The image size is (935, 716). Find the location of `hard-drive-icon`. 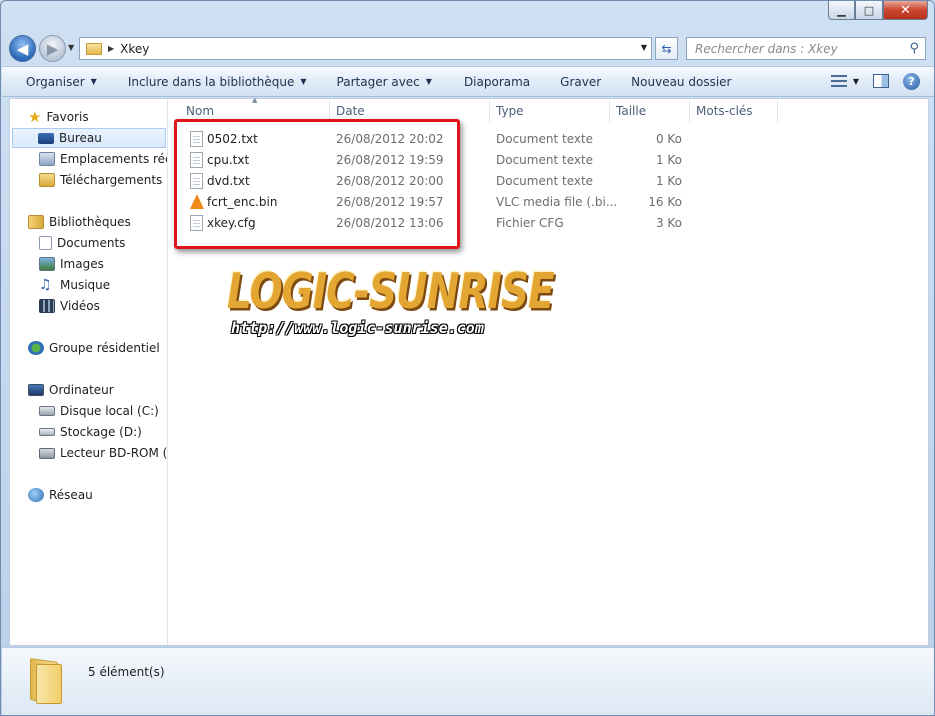

hard-drive-icon is located at coordinates (47, 432).